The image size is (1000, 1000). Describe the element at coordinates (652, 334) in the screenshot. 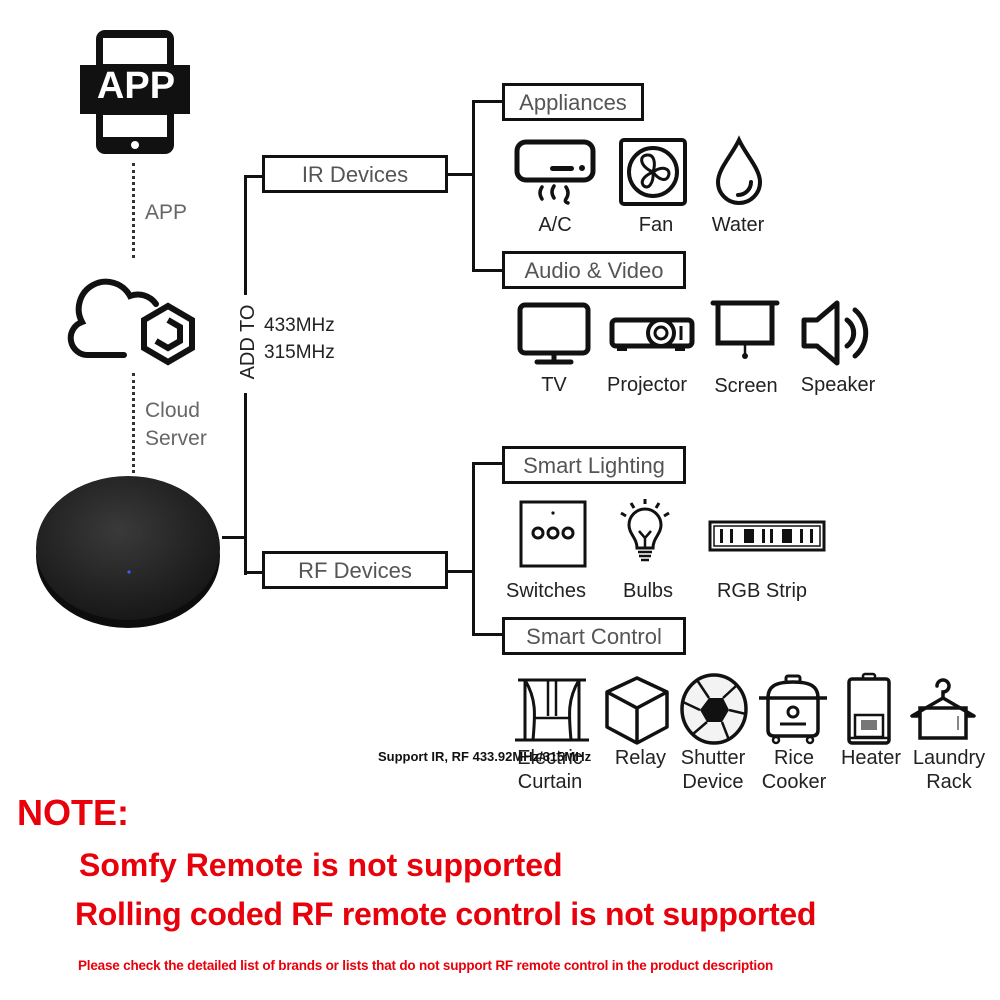

I see `projector-icon` at that location.